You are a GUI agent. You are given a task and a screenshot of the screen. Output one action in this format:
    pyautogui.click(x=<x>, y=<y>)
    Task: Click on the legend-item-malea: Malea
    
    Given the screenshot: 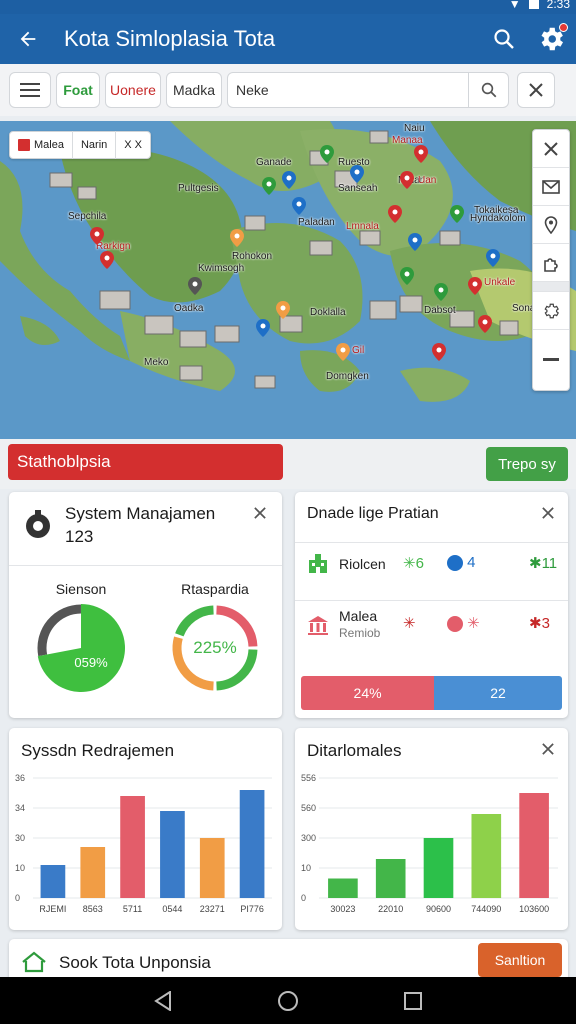 What is the action you would take?
    pyautogui.click(x=41, y=145)
    